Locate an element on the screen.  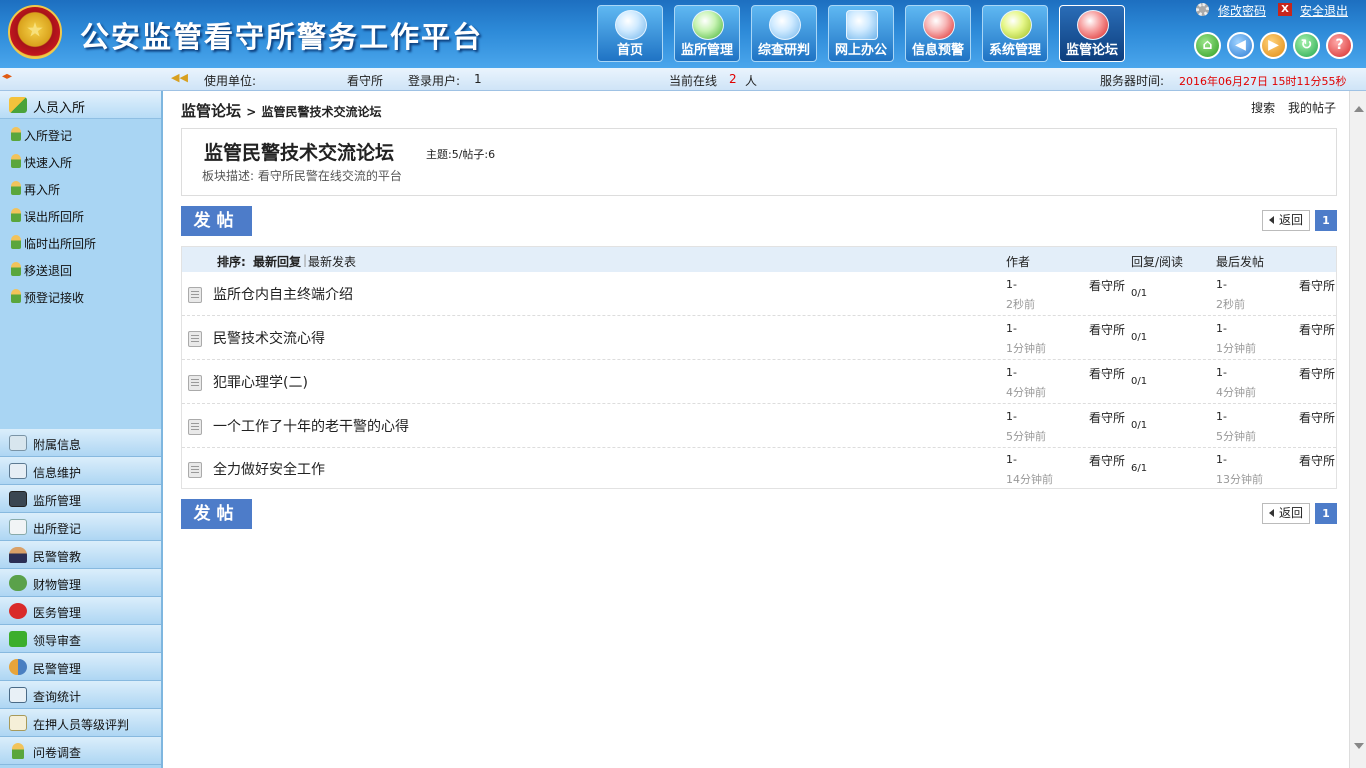
last-post-time: 2秒前 is located at coordinates (1230, 304).